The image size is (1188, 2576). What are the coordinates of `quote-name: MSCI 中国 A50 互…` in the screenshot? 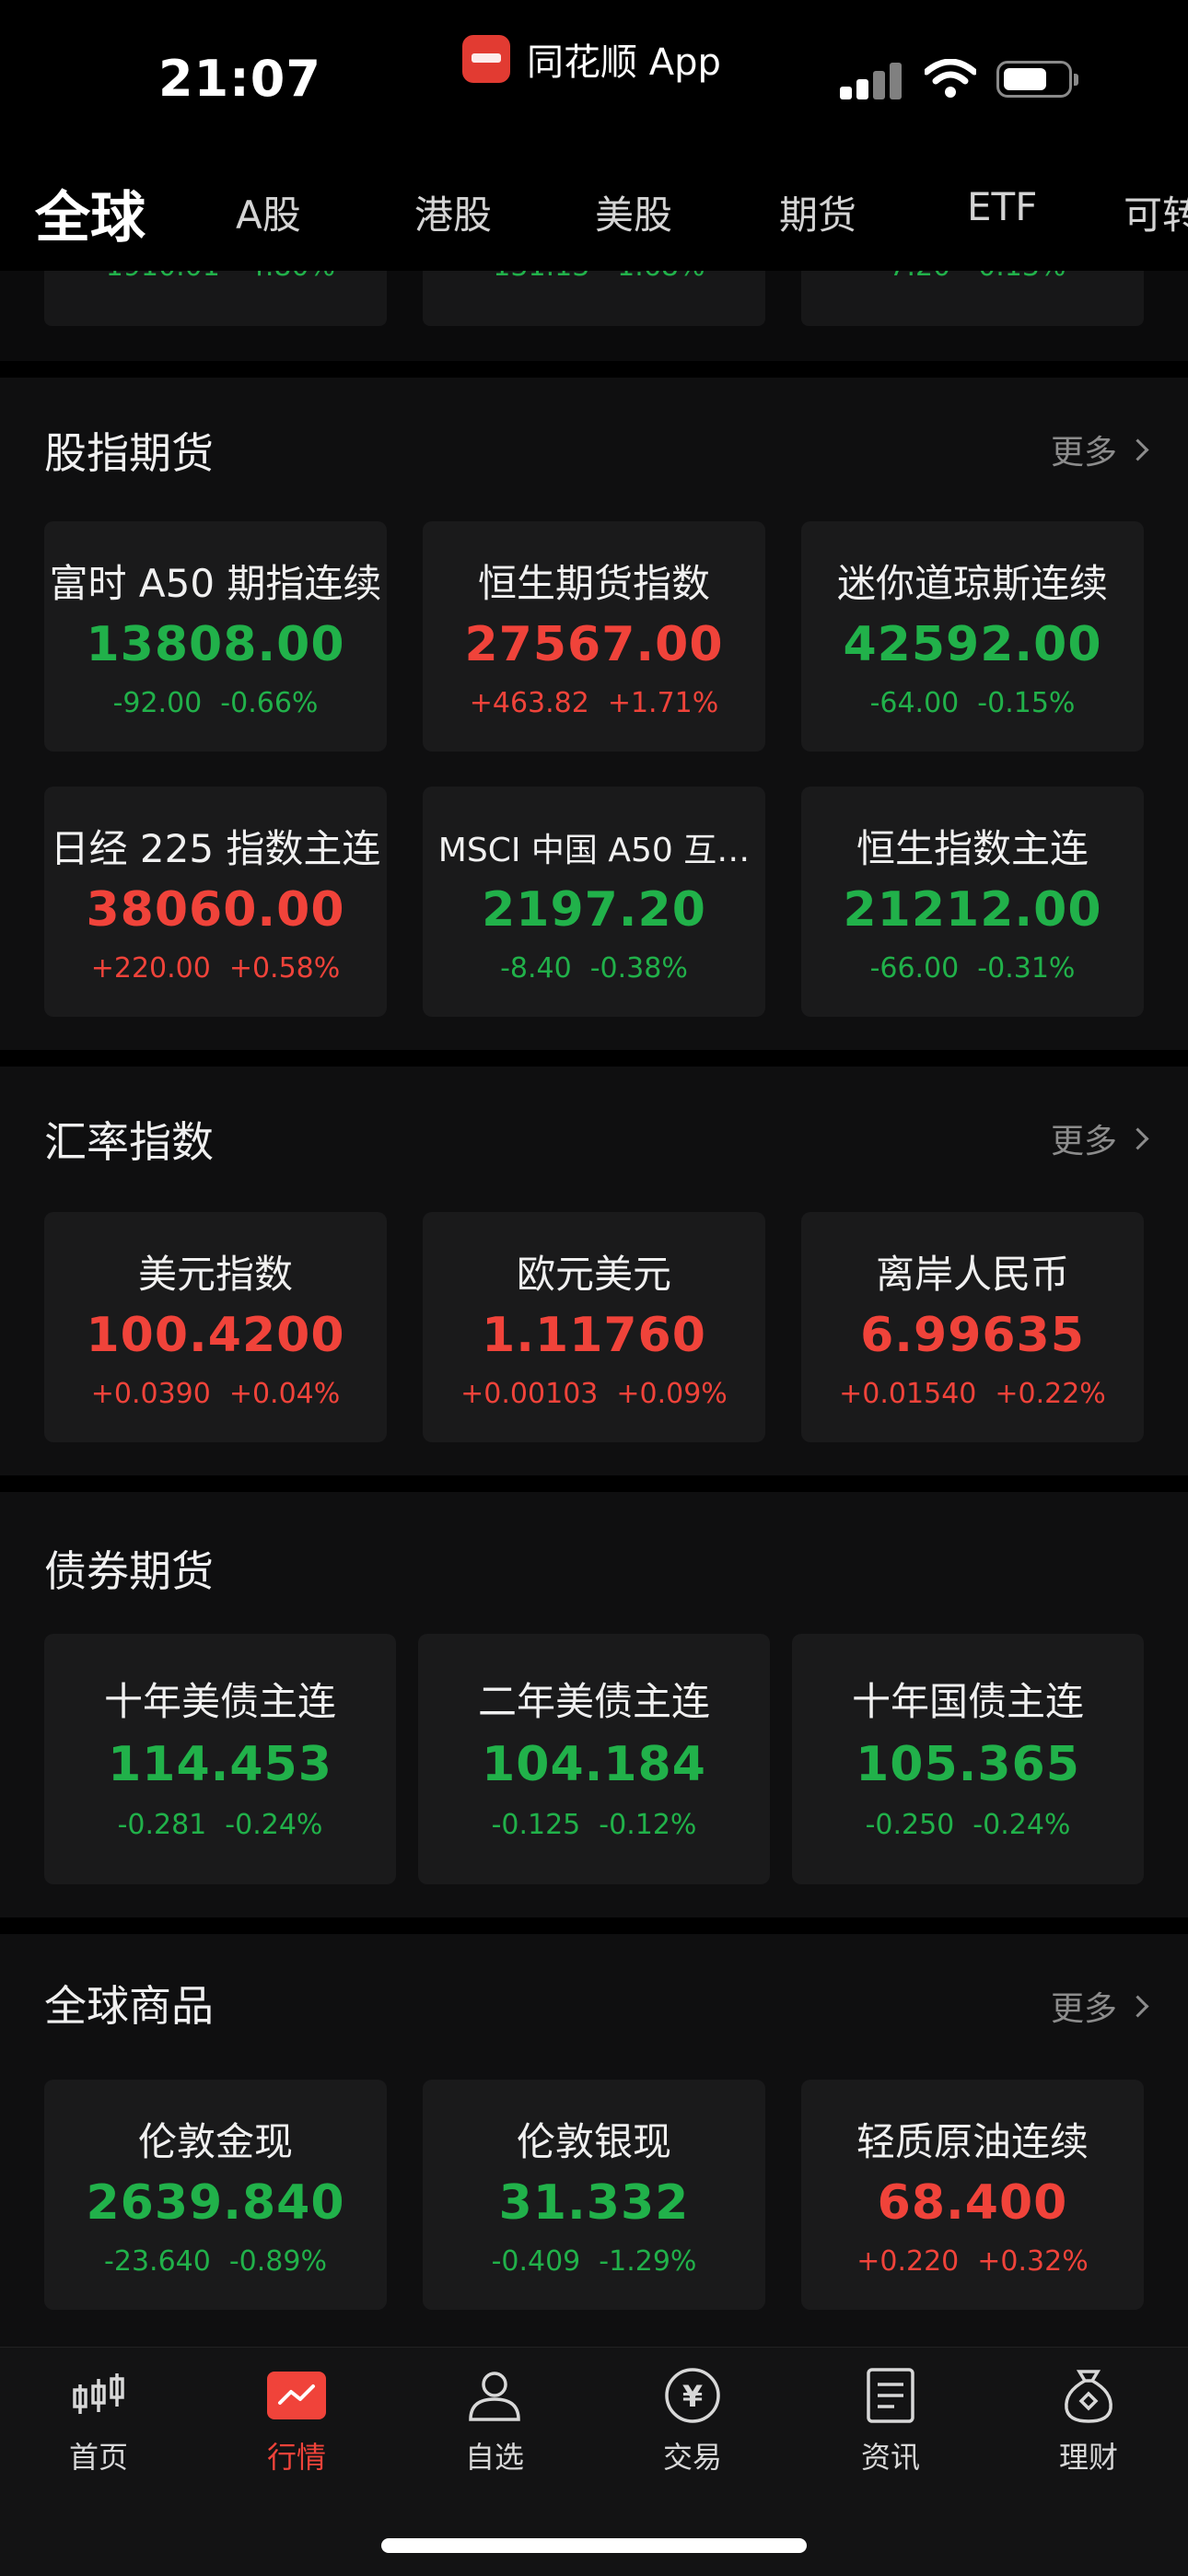 It's located at (594, 850).